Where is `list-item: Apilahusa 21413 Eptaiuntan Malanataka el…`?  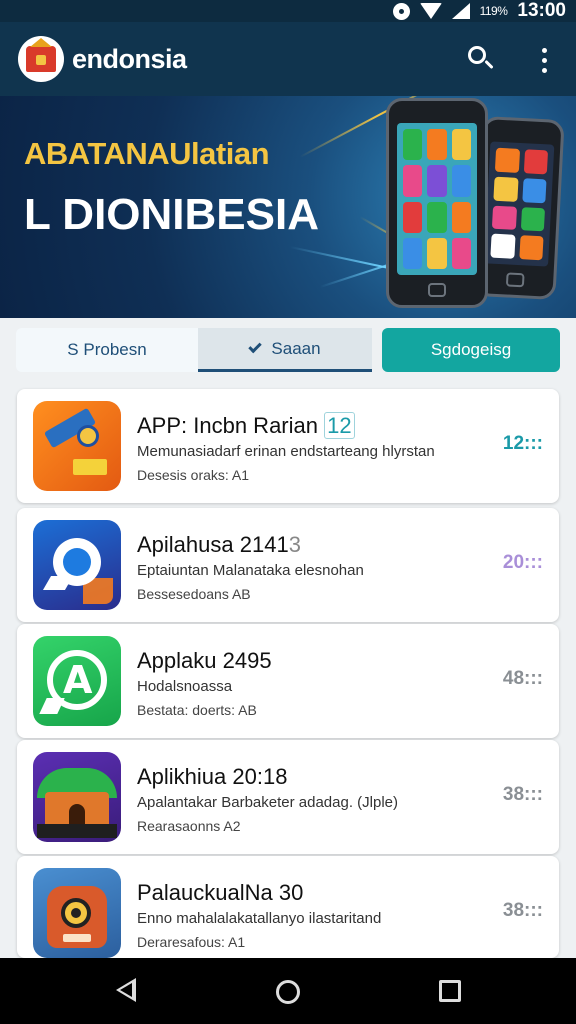 list-item: Apilahusa 21413 Eptaiuntan Malanataka el… is located at coordinates (288, 565).